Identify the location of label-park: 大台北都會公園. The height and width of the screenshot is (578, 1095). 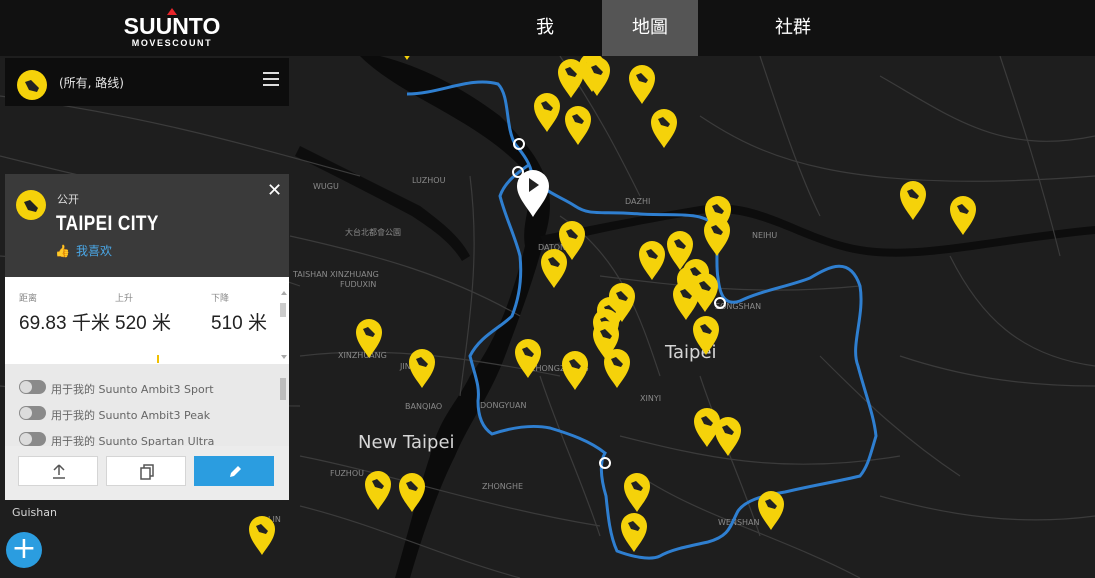
(373, 232).